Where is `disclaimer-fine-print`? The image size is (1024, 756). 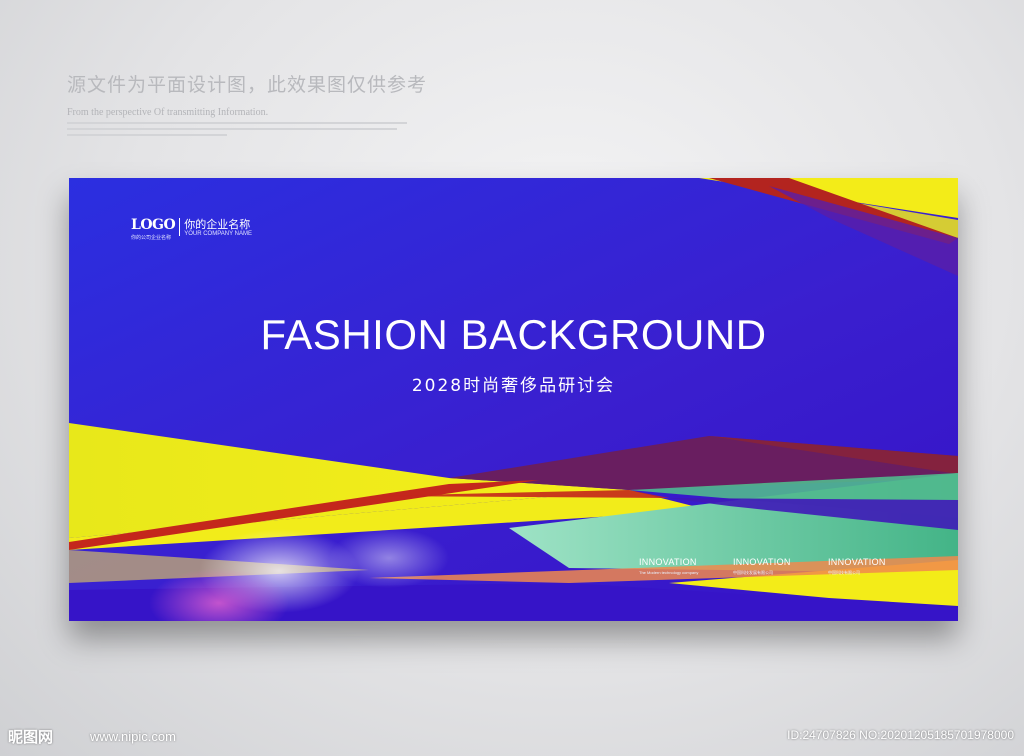 disclaimer-fine-print is located at coordinates (247, 129).